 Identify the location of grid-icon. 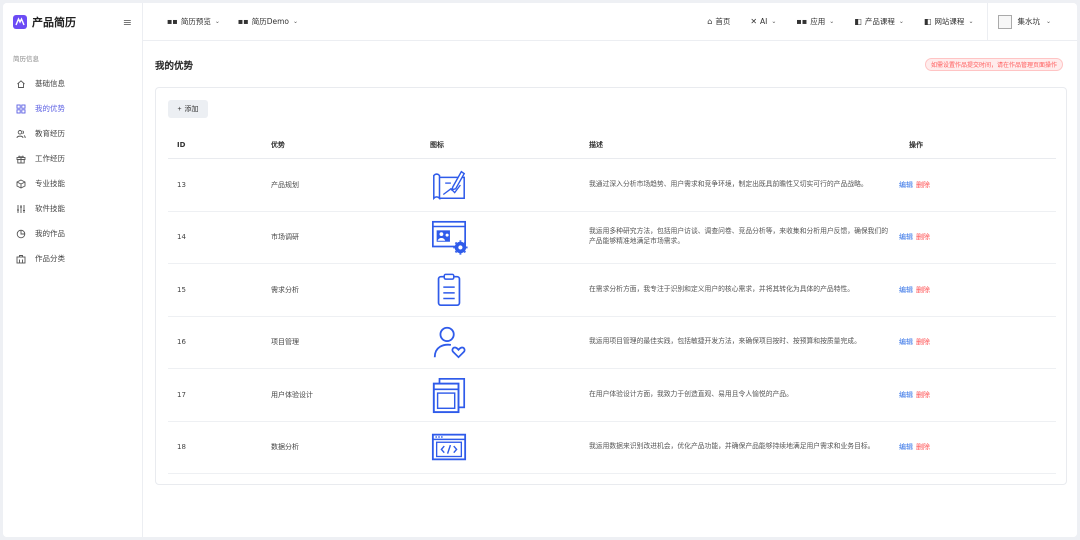
(21, 109).